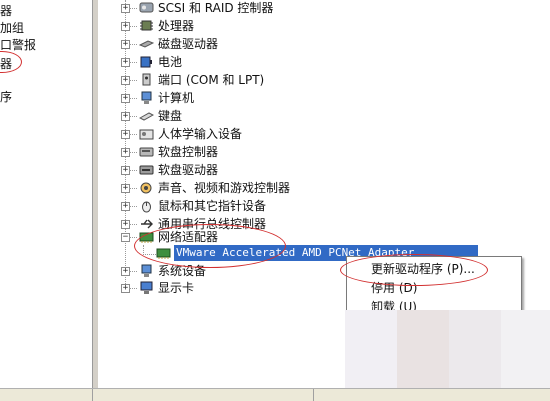 Image resolution: width=550 pixels, height=401 pixels. I want to click on system-icon, so click(146, 271).